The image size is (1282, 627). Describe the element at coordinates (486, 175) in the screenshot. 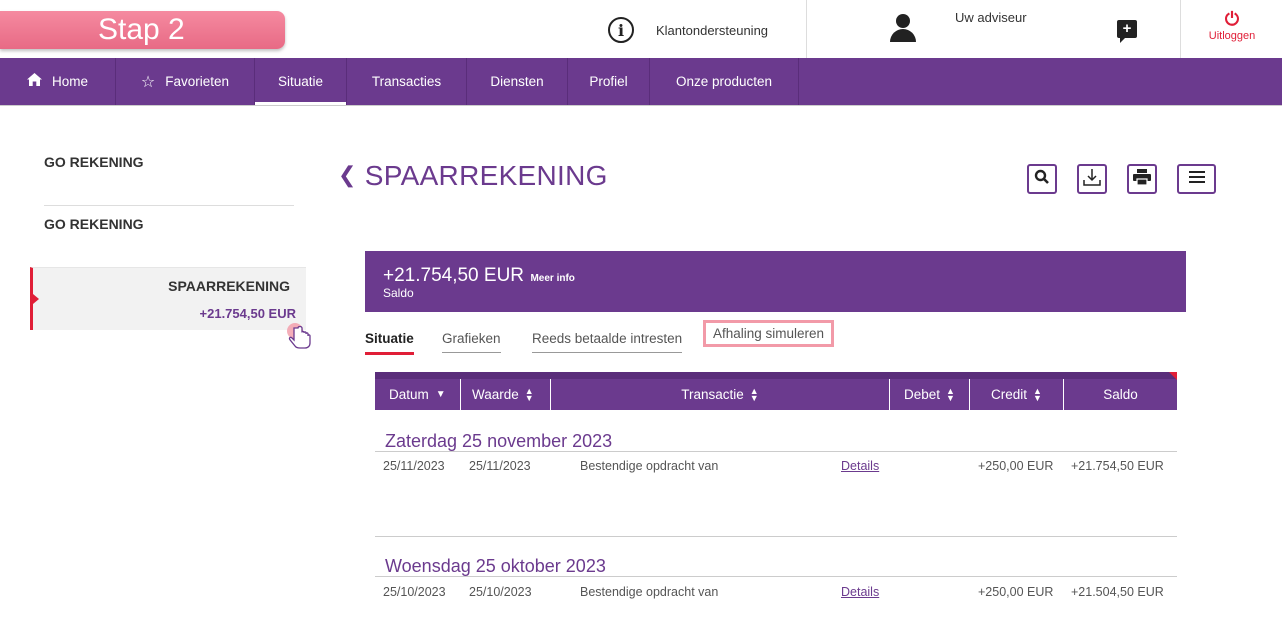

I see `page-title-text: SPAARREKENING` at that location.